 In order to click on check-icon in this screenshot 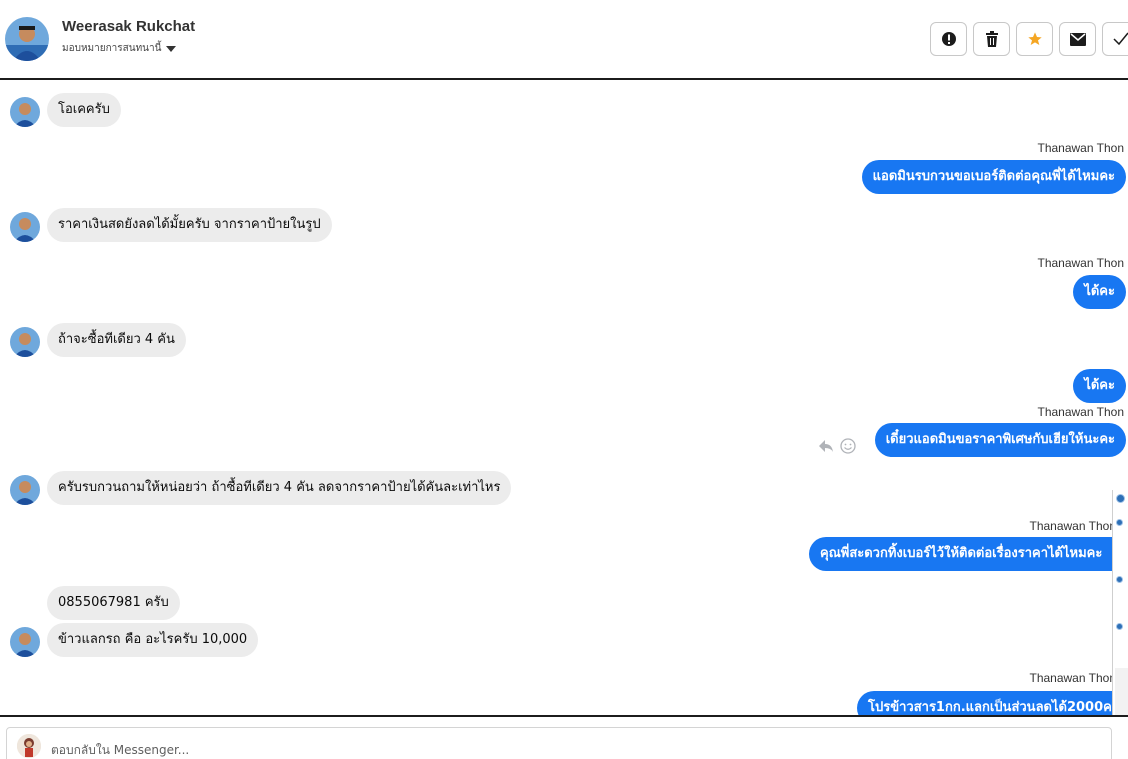, I will do `click(1120, 39)`.